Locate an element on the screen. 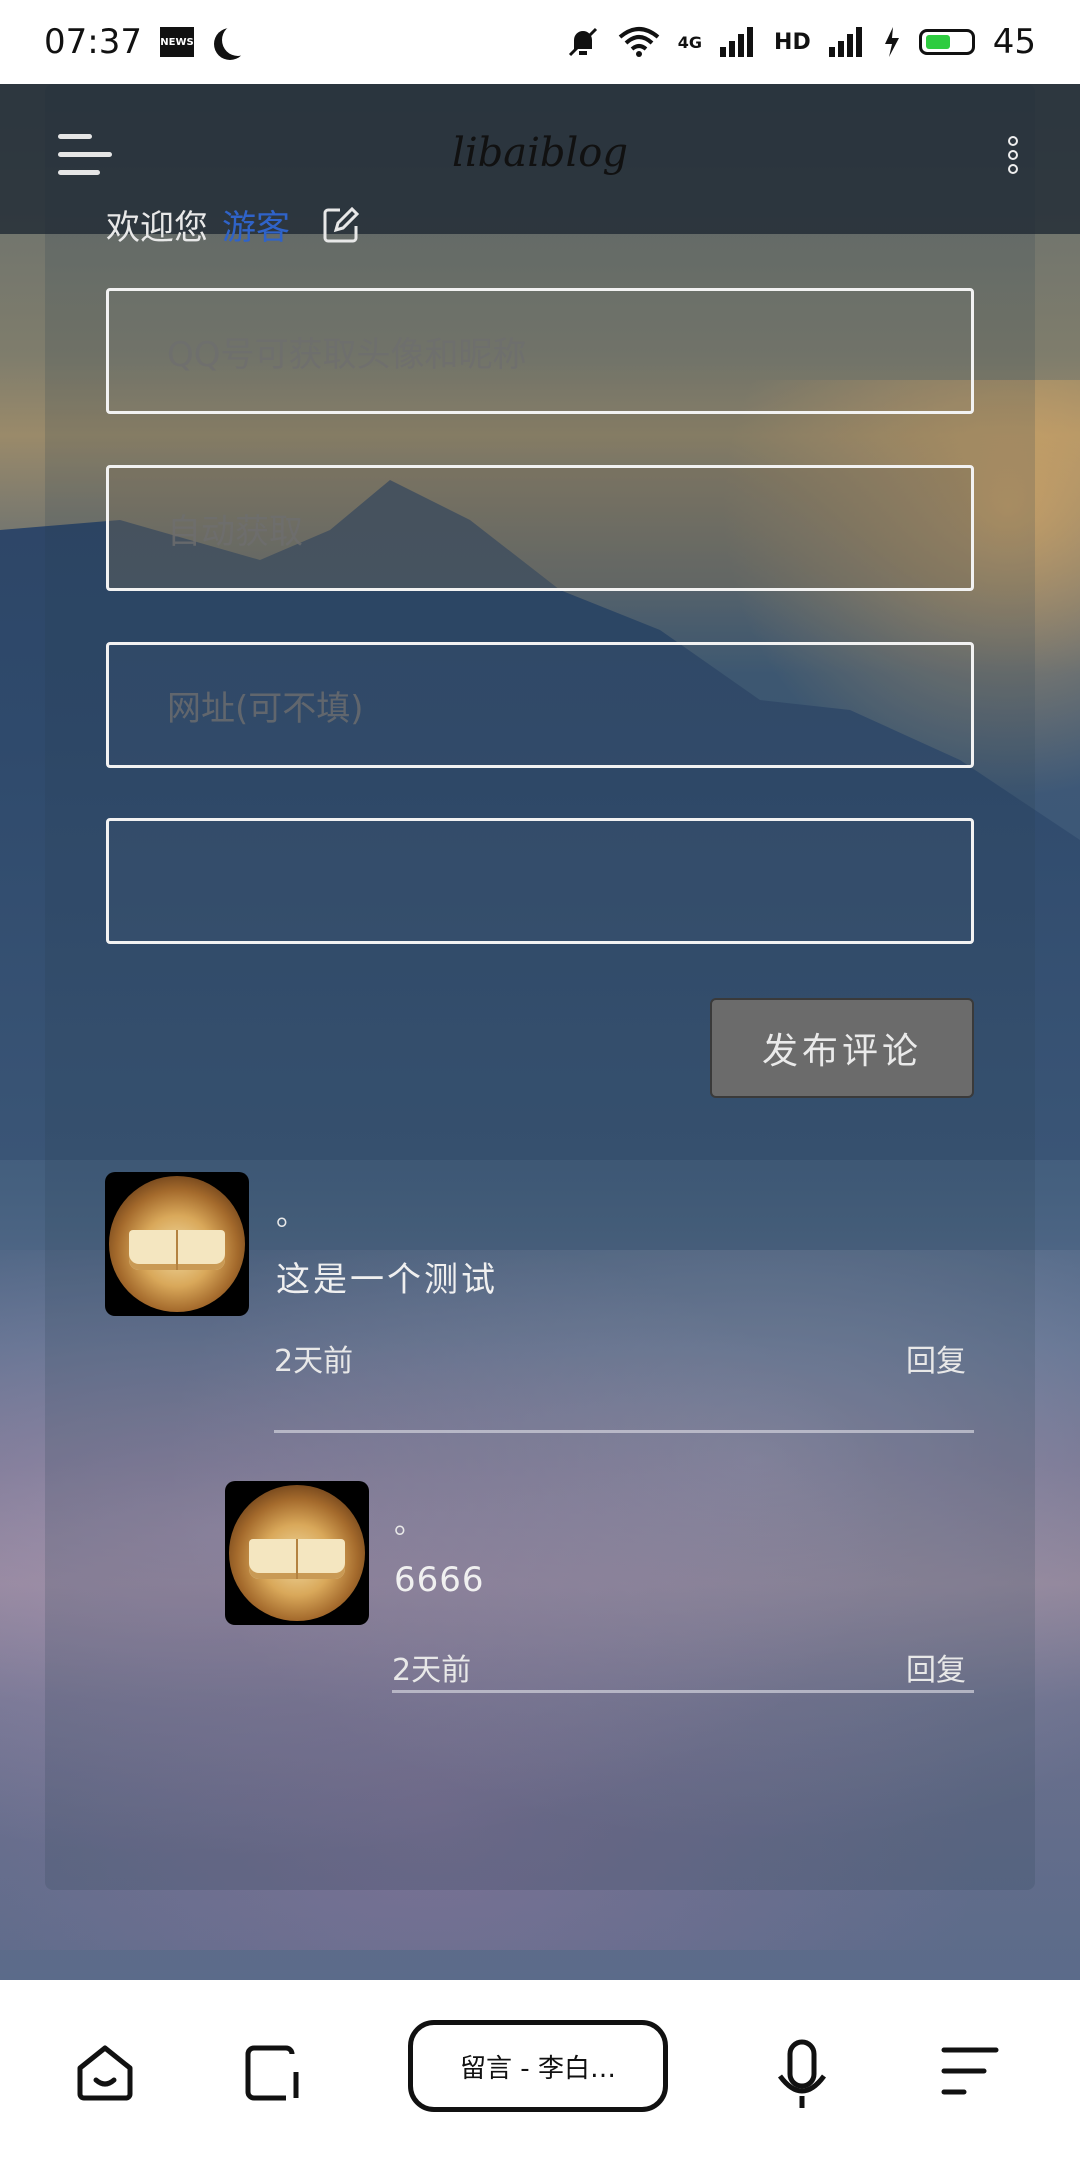 This screenshot has width=1080, height=2160. battery-icon is located at coordinates (946, 42).